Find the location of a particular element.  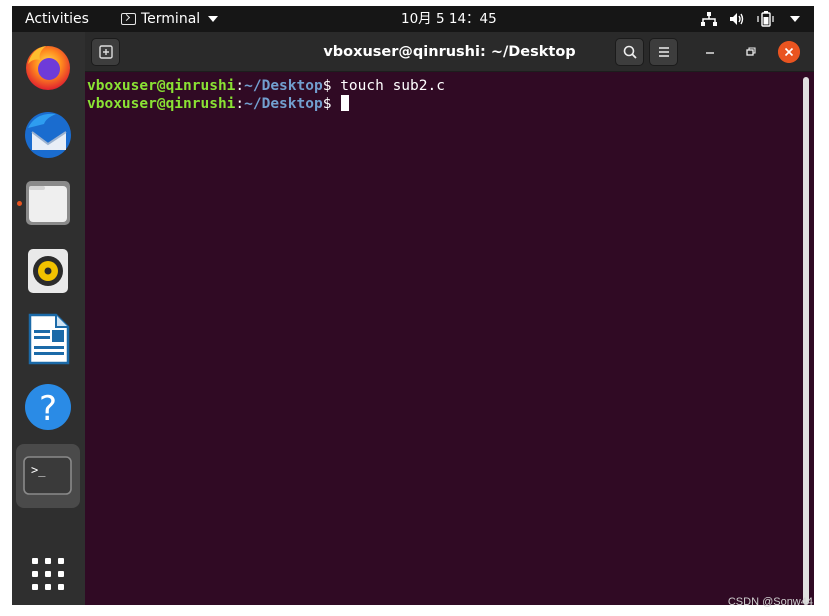

scrollbar is located at coordinates (806, 341).